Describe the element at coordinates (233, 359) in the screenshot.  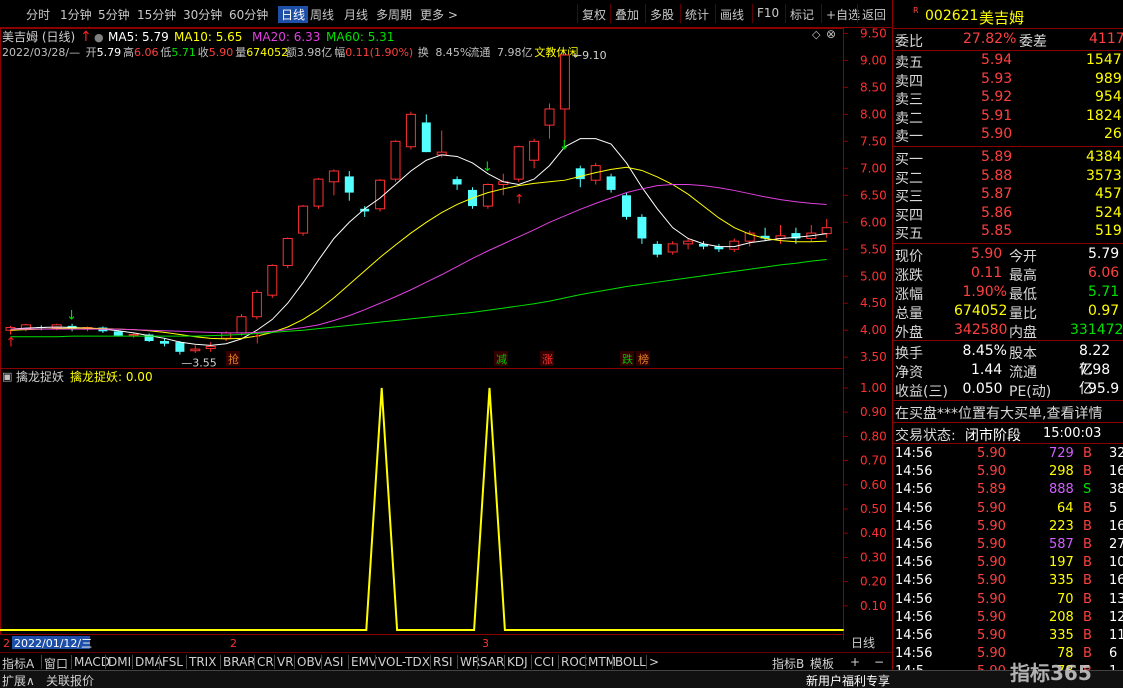
I see `signal-label: 抢` at that location.